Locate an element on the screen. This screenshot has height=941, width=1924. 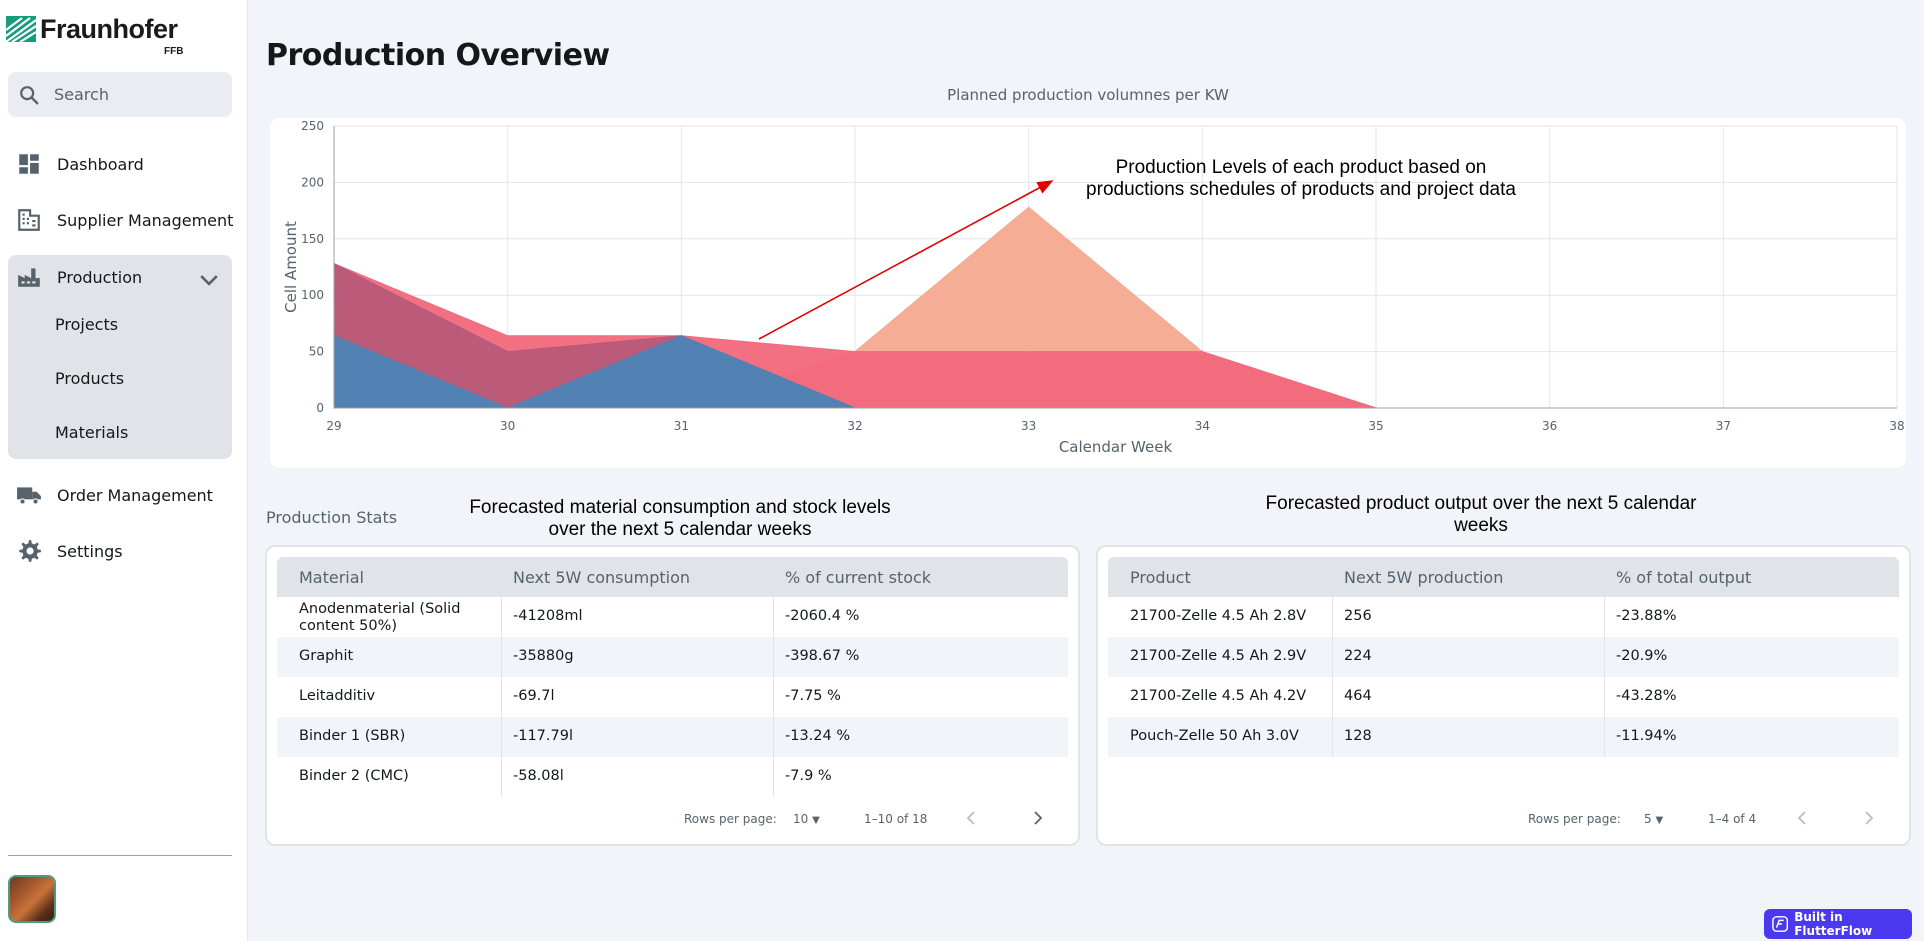
consumption-value: -35880g is located at coordinates (543, 656).